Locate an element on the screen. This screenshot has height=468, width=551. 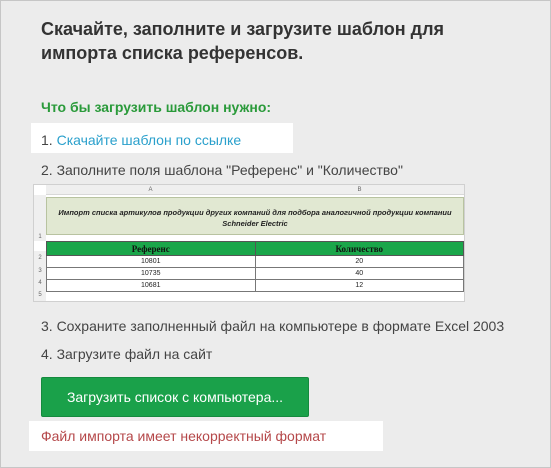
table-header-row: Референс Количество is located at coordinates (255, 248).